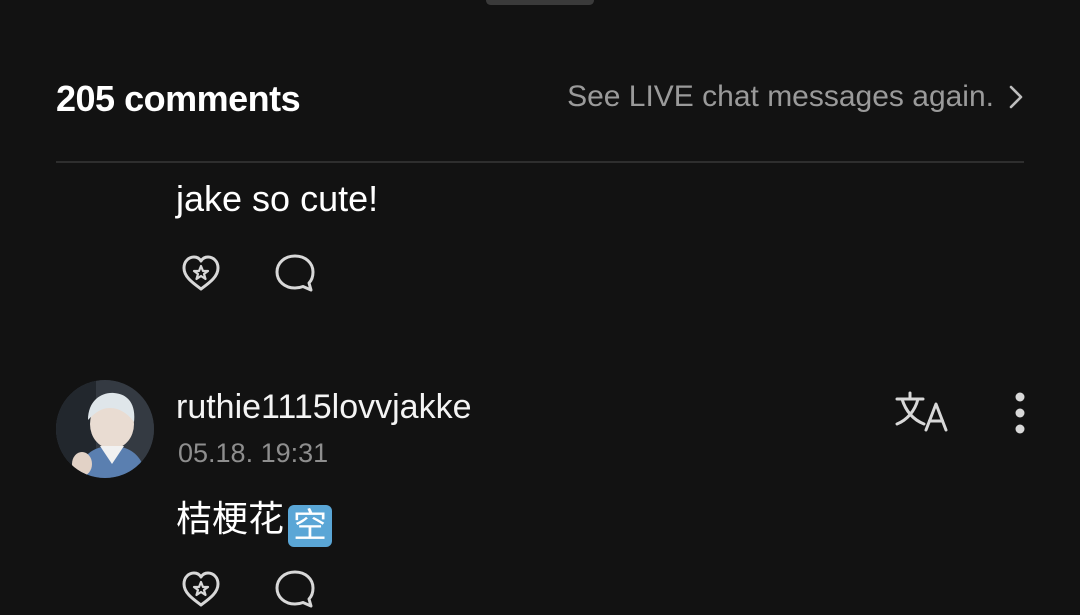 The height and width of the screenshot is (615, 1080). I want to click on comment-text: 桔梗花空, so click(254, 518).